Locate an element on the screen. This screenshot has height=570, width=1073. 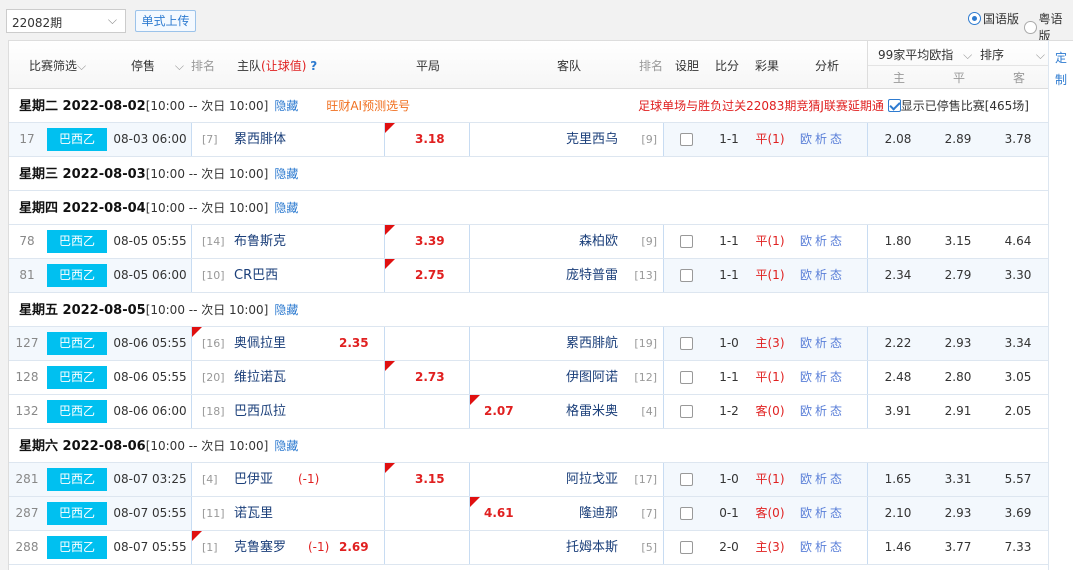
home-team: 克鲁塞罗 is located at coordinates (260, 547).